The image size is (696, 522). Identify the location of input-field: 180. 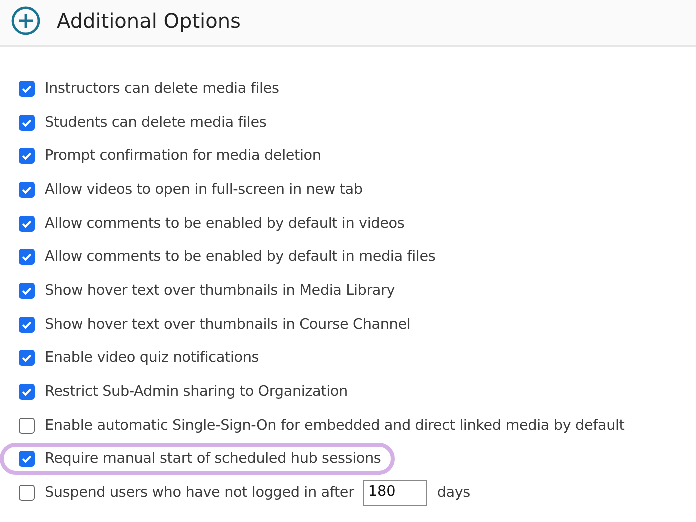
(395, 493).